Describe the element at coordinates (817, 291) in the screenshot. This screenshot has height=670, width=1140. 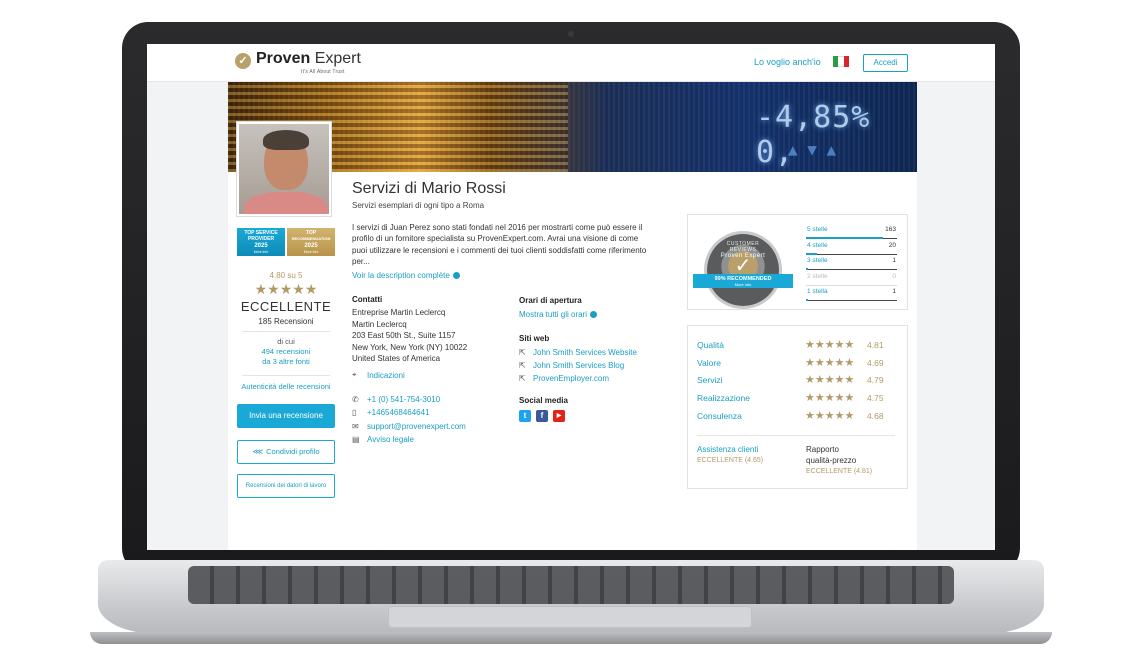
I see `star-level-label: 1 stella` at that location.